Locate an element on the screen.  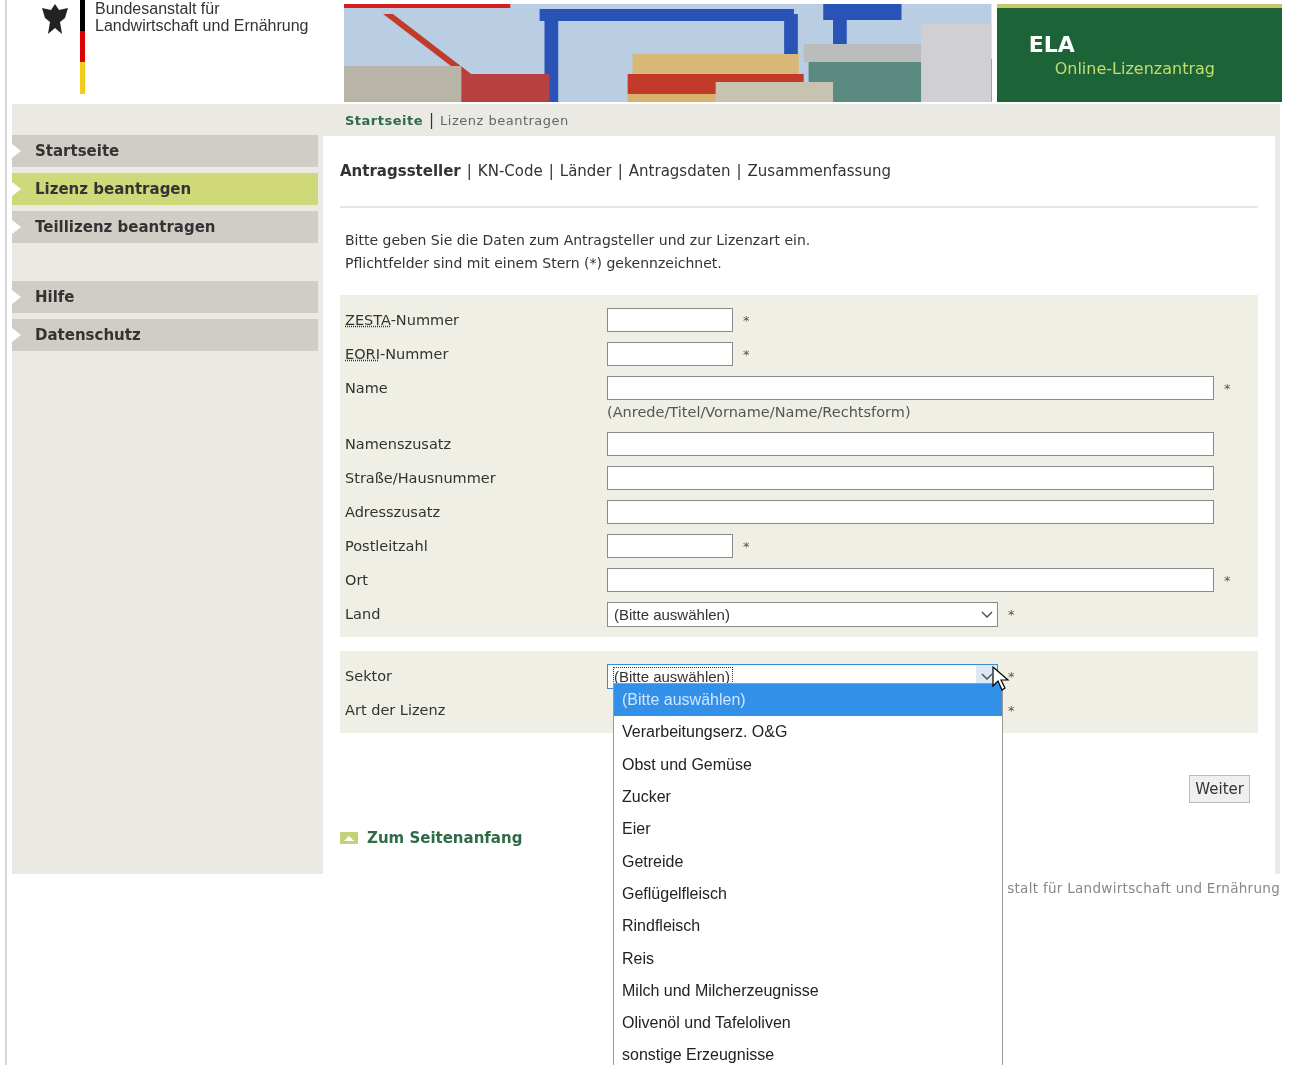
field-label: Straße/Hausnummer is located at coordinates (421, 478).